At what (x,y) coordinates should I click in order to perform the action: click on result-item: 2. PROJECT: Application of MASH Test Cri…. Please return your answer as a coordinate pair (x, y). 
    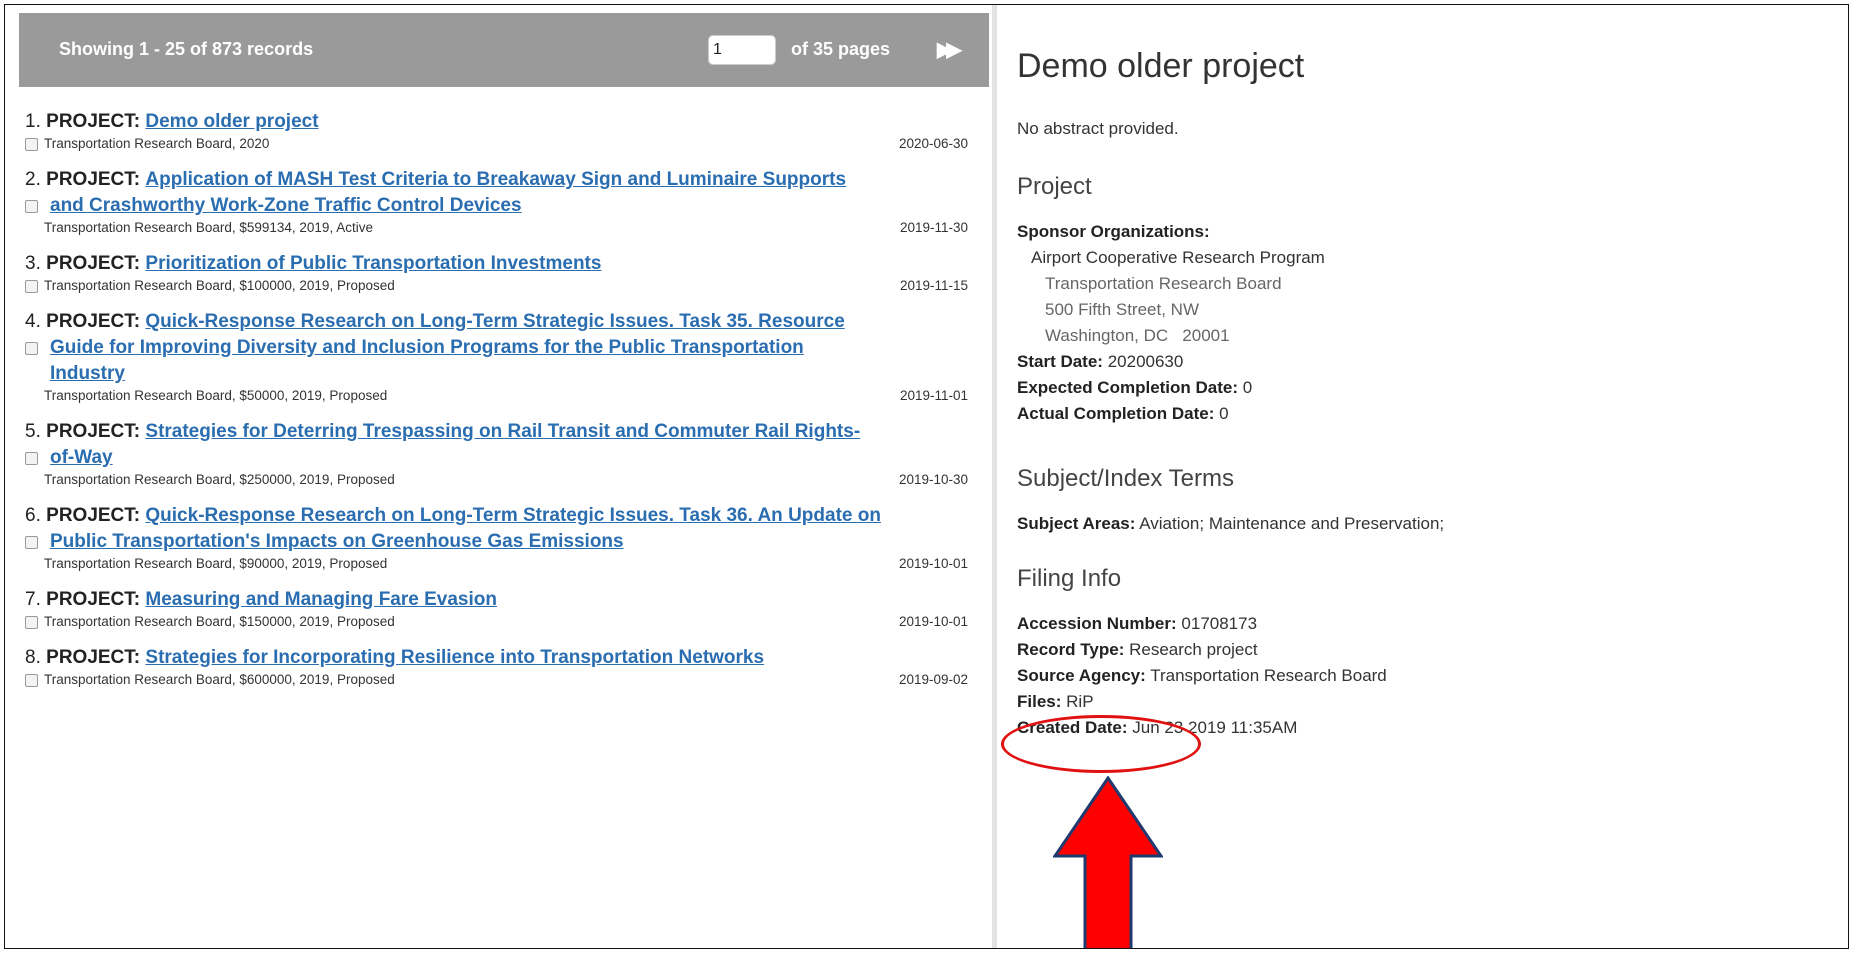
    Looking at the image, I should click on (501, 202).